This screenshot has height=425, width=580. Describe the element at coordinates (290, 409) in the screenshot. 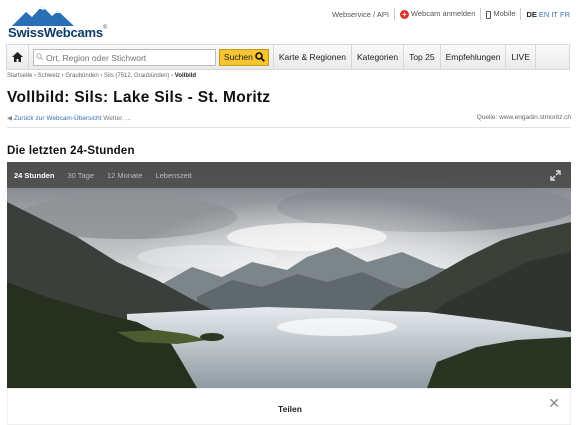

I see `share-button: Teilen` at that location.